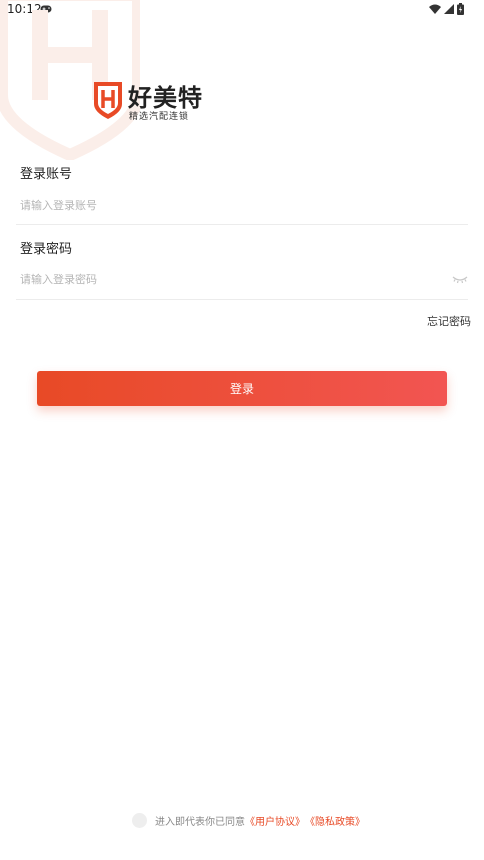 This screenshot has width=484, height=860. What do you see at coordinates (139, 820) in the screenshot?
I see `agreement-checkbox` at bounding box center [139, 820].